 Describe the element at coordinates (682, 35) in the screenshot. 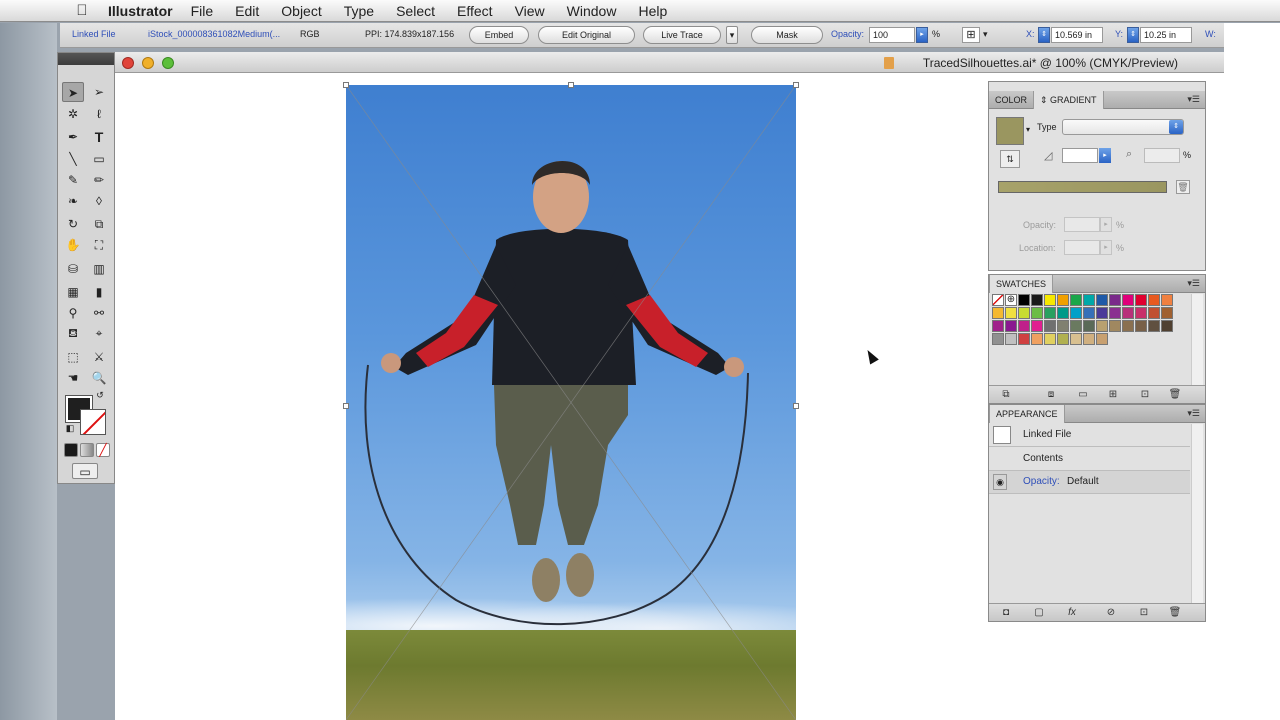

I see `live-trace-button: Live Trace` at that location.